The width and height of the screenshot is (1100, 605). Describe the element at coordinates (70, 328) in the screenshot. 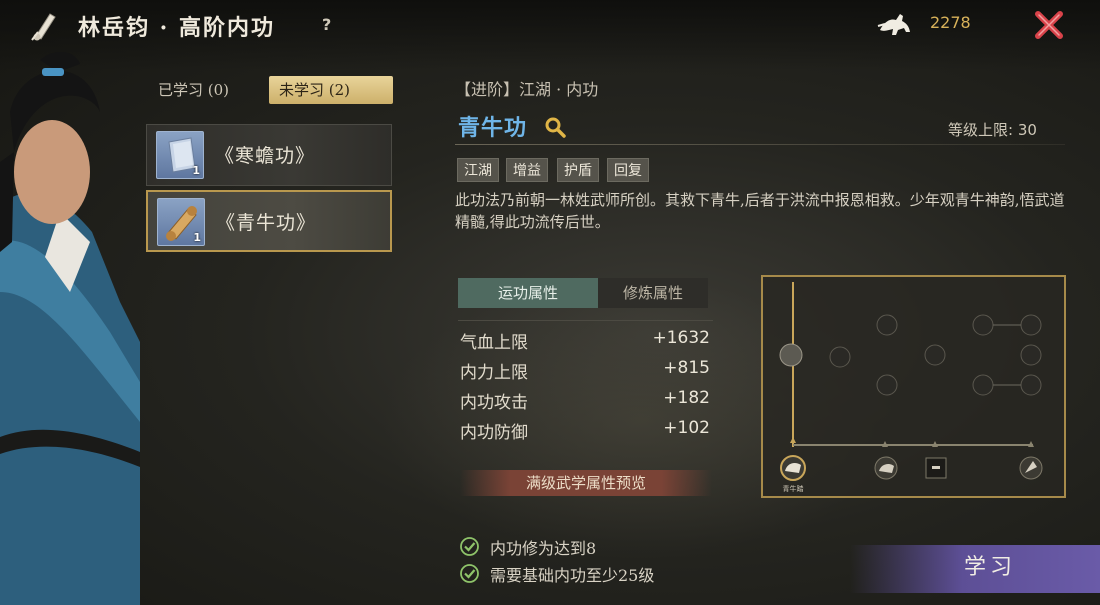

I see `character-portrait` at that location.